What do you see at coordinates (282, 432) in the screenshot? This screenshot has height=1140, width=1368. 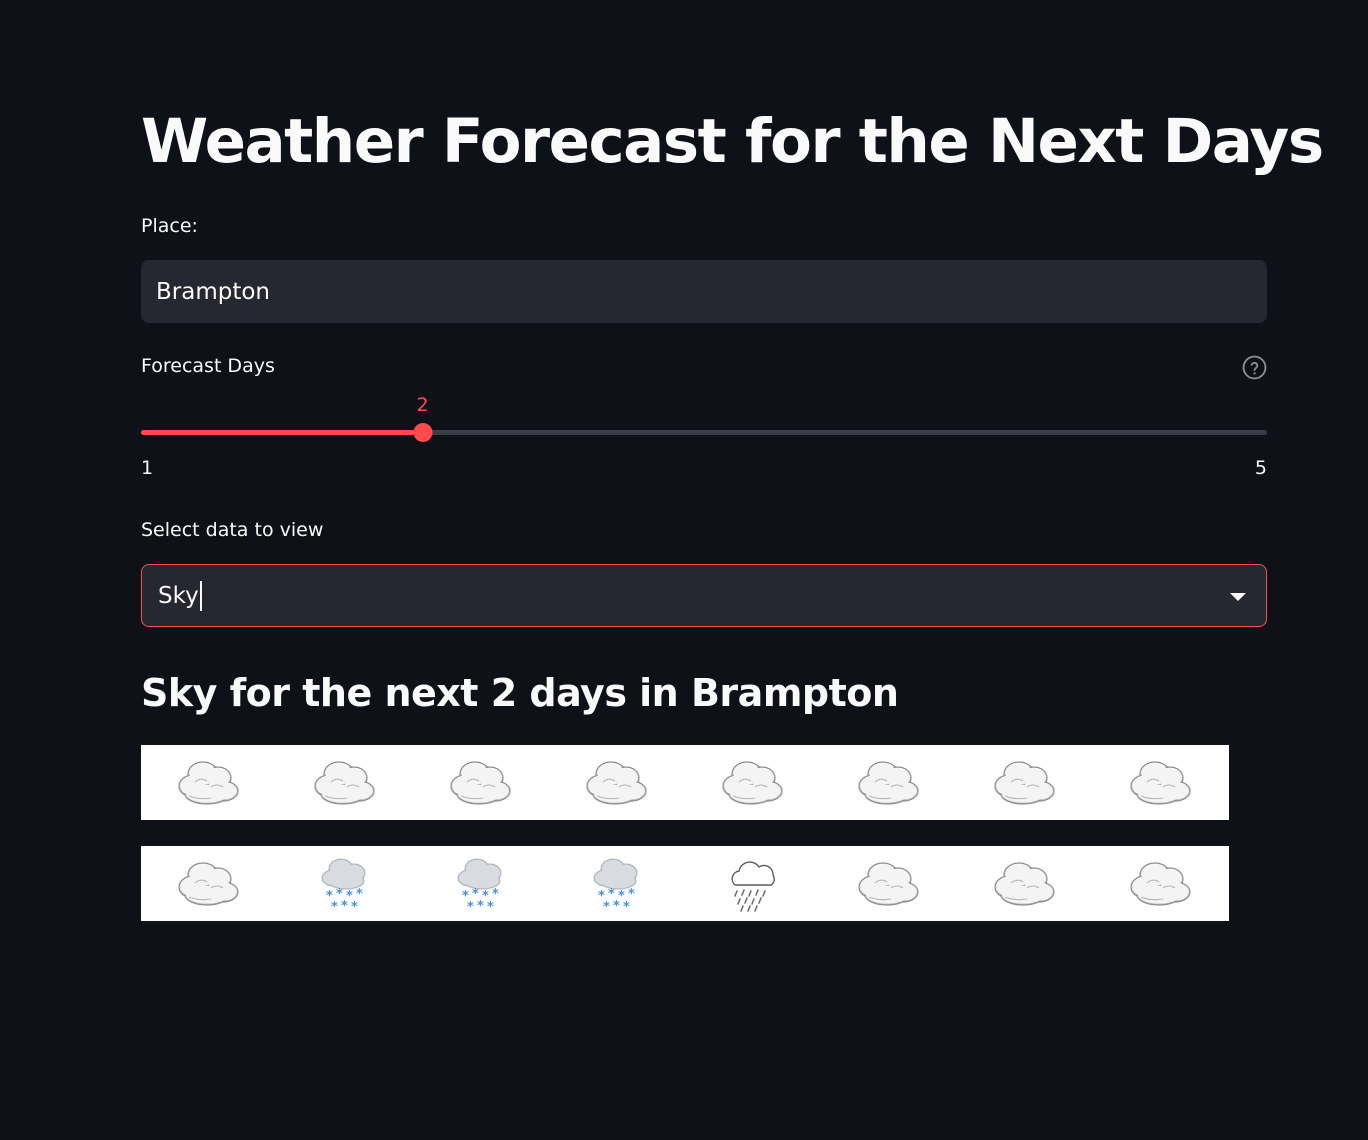 I see `slider-fill` at bounding box center [282, 432].